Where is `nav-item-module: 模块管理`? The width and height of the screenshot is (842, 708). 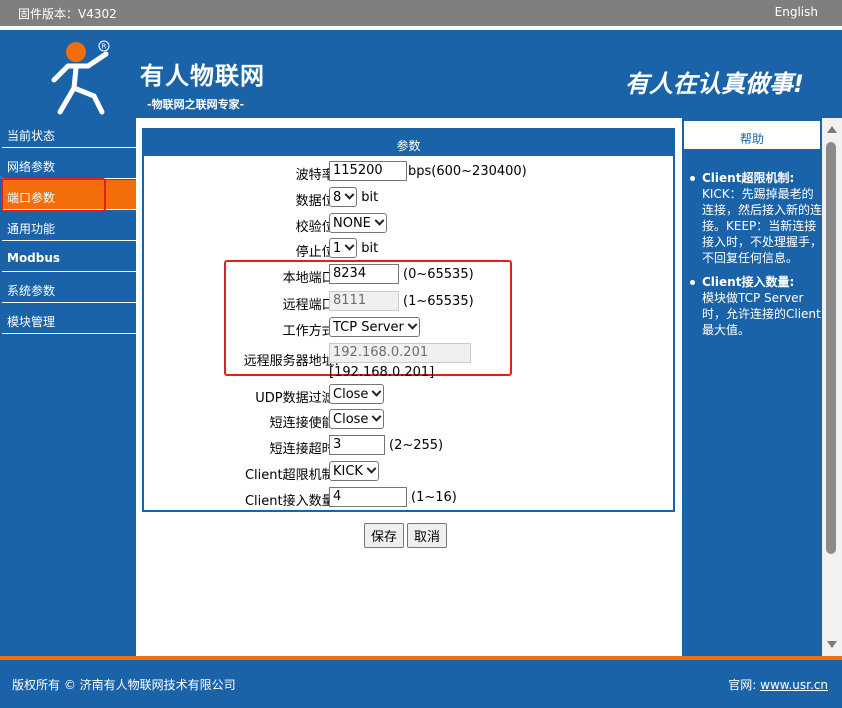 nav-item-module: 模块管理 is located at coordinates (69, 319).